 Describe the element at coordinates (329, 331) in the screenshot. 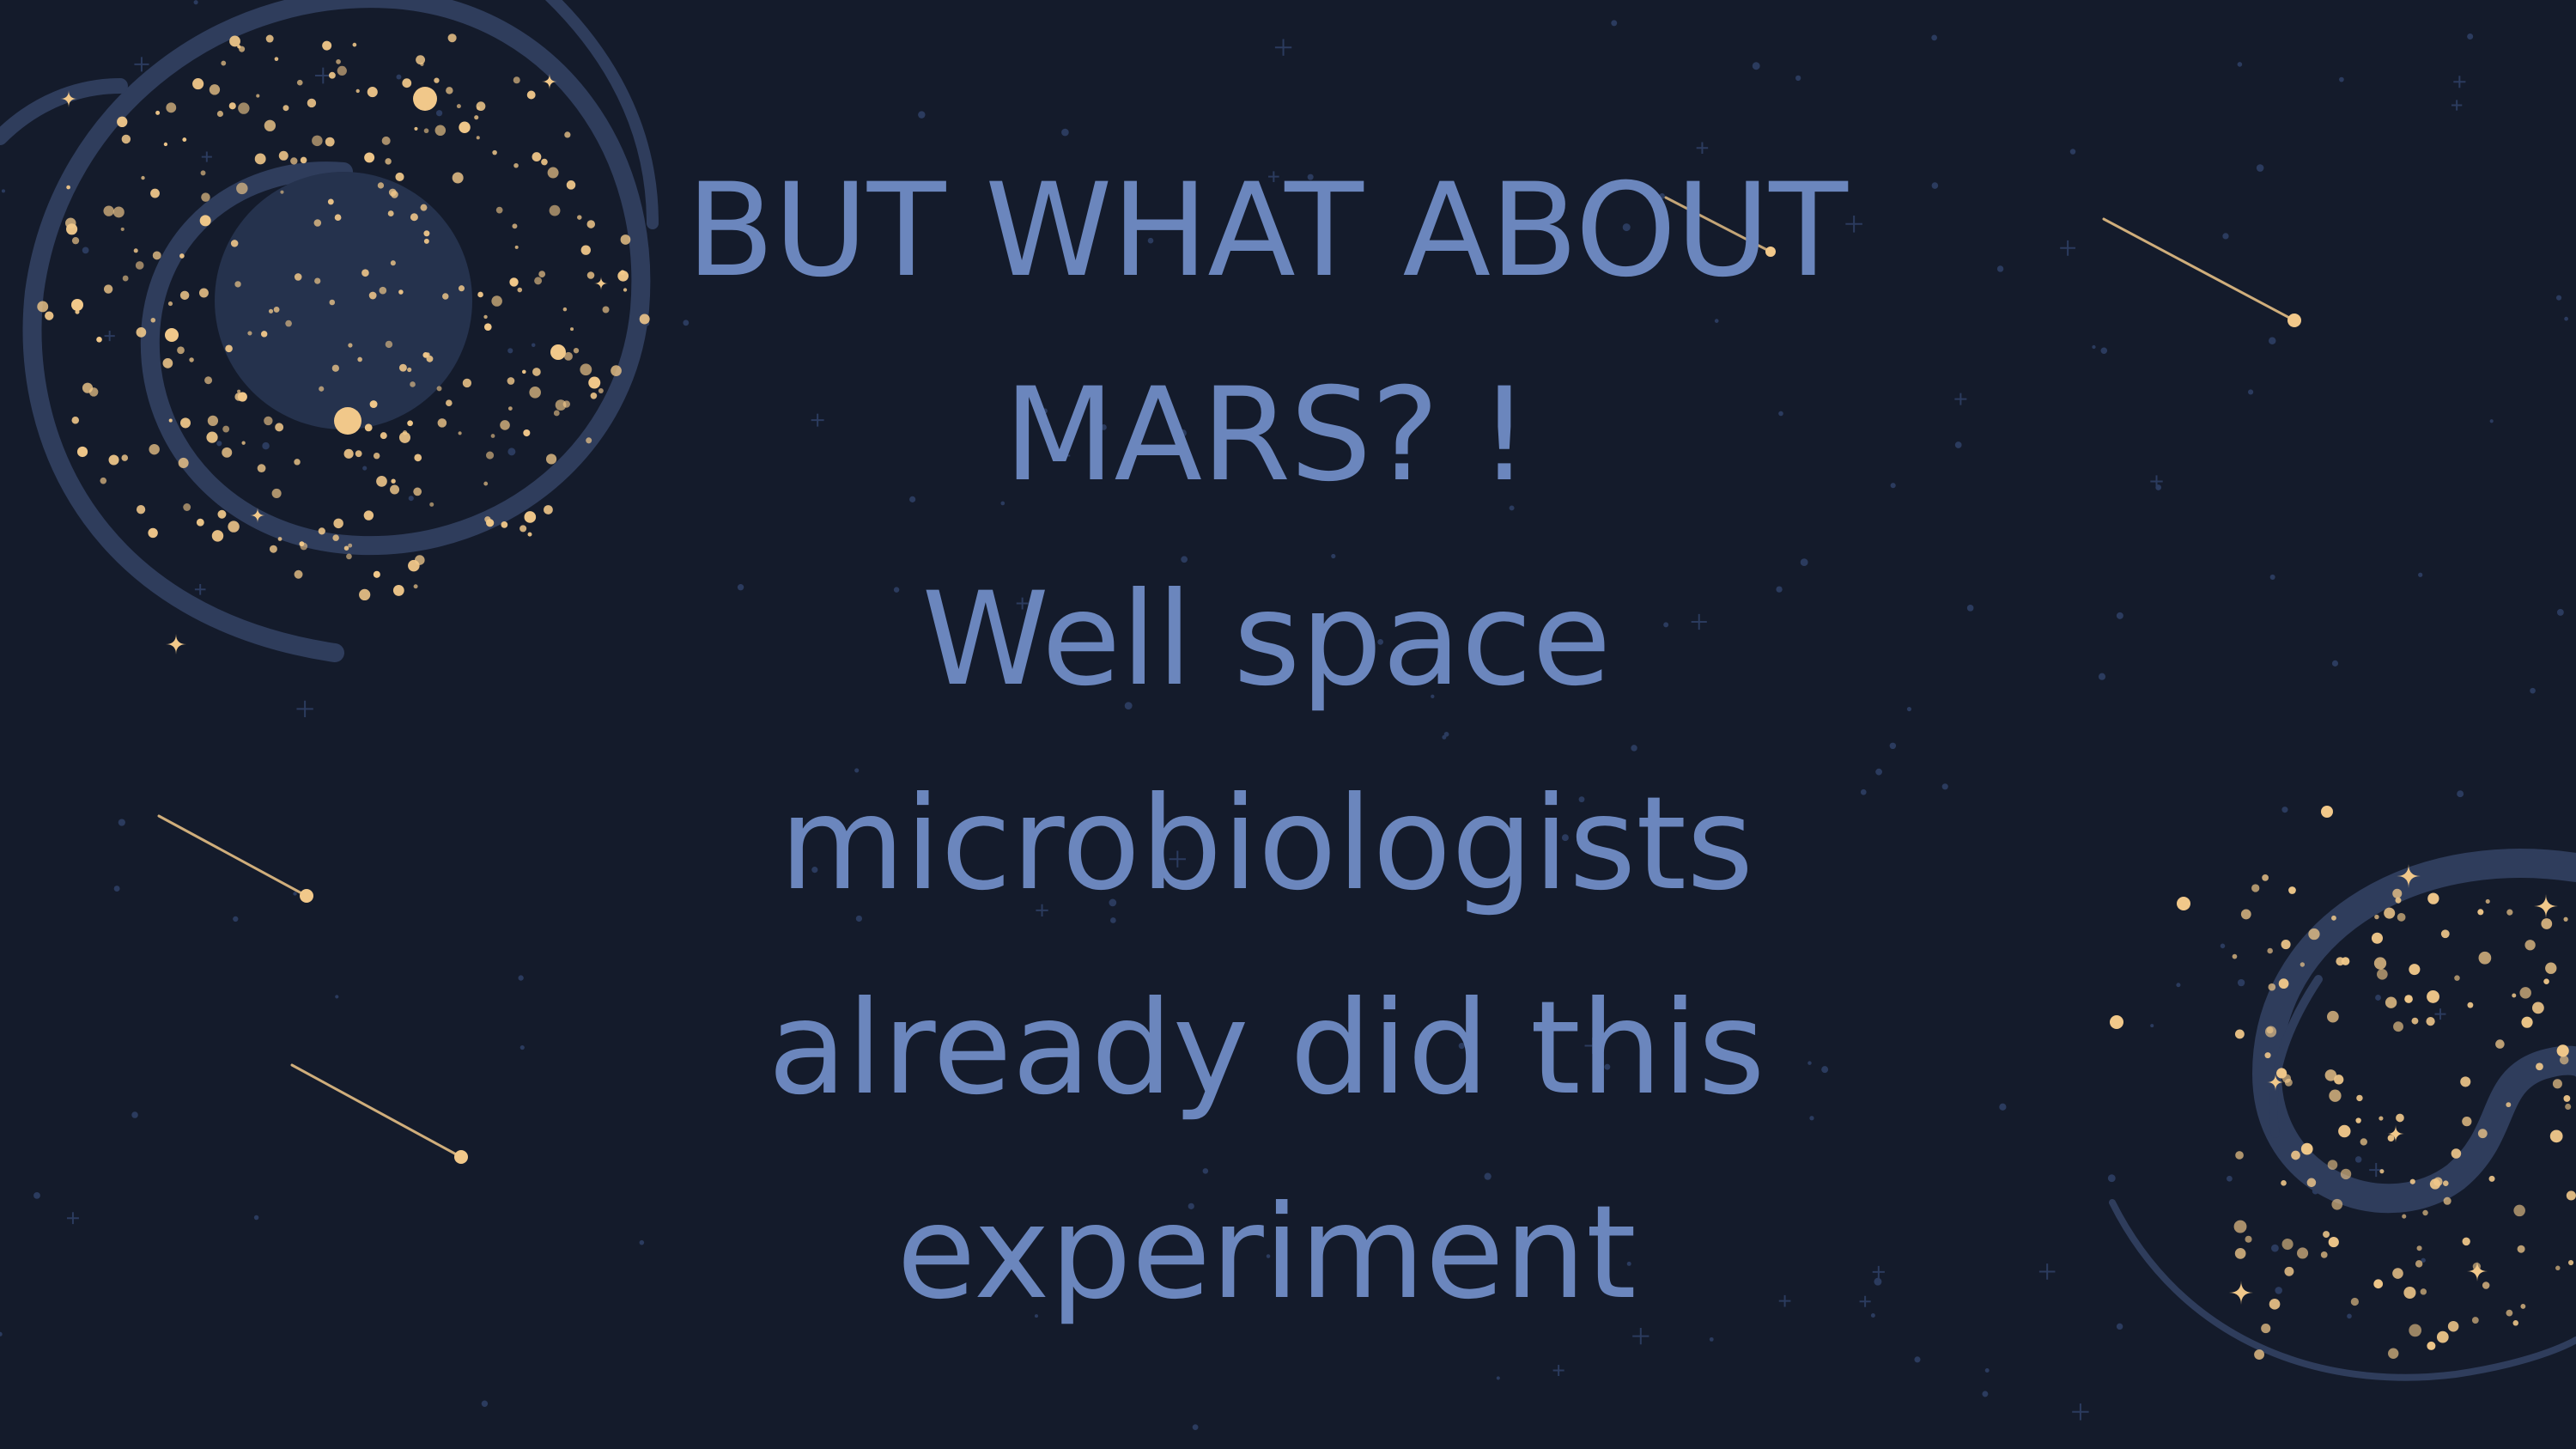

I see `galaxy-top-left-icon` at that location.